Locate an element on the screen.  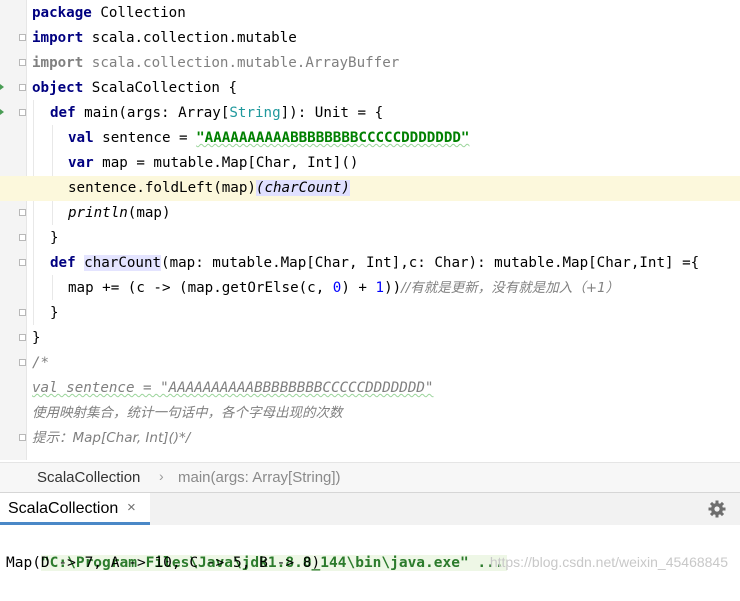
type-name: String is located at coordinates (255, 113).